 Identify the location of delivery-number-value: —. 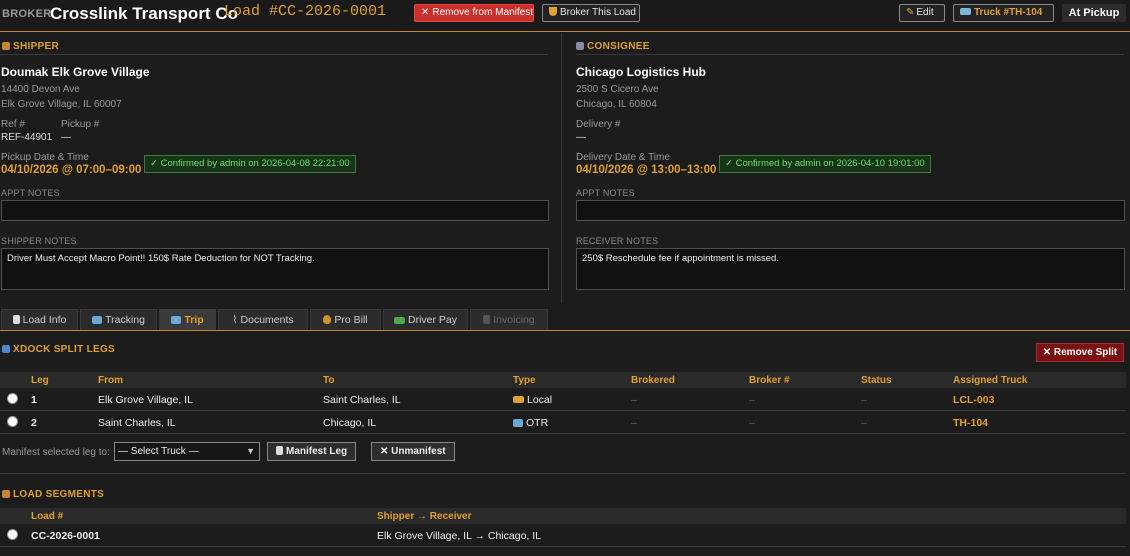
(581, 137).